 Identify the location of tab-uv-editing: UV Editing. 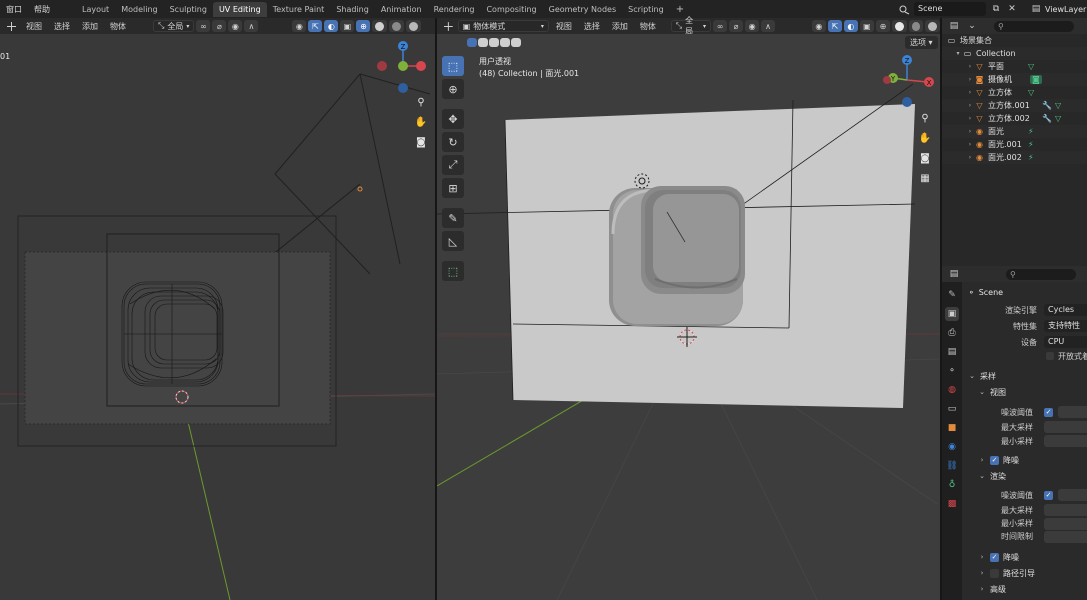
(239, 9).